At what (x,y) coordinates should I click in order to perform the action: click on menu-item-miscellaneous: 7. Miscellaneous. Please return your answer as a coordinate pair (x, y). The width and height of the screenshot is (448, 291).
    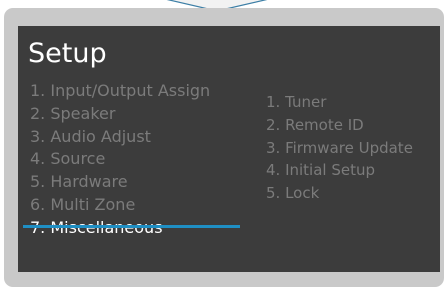
    Looking at the image, I should click on (120, 228).